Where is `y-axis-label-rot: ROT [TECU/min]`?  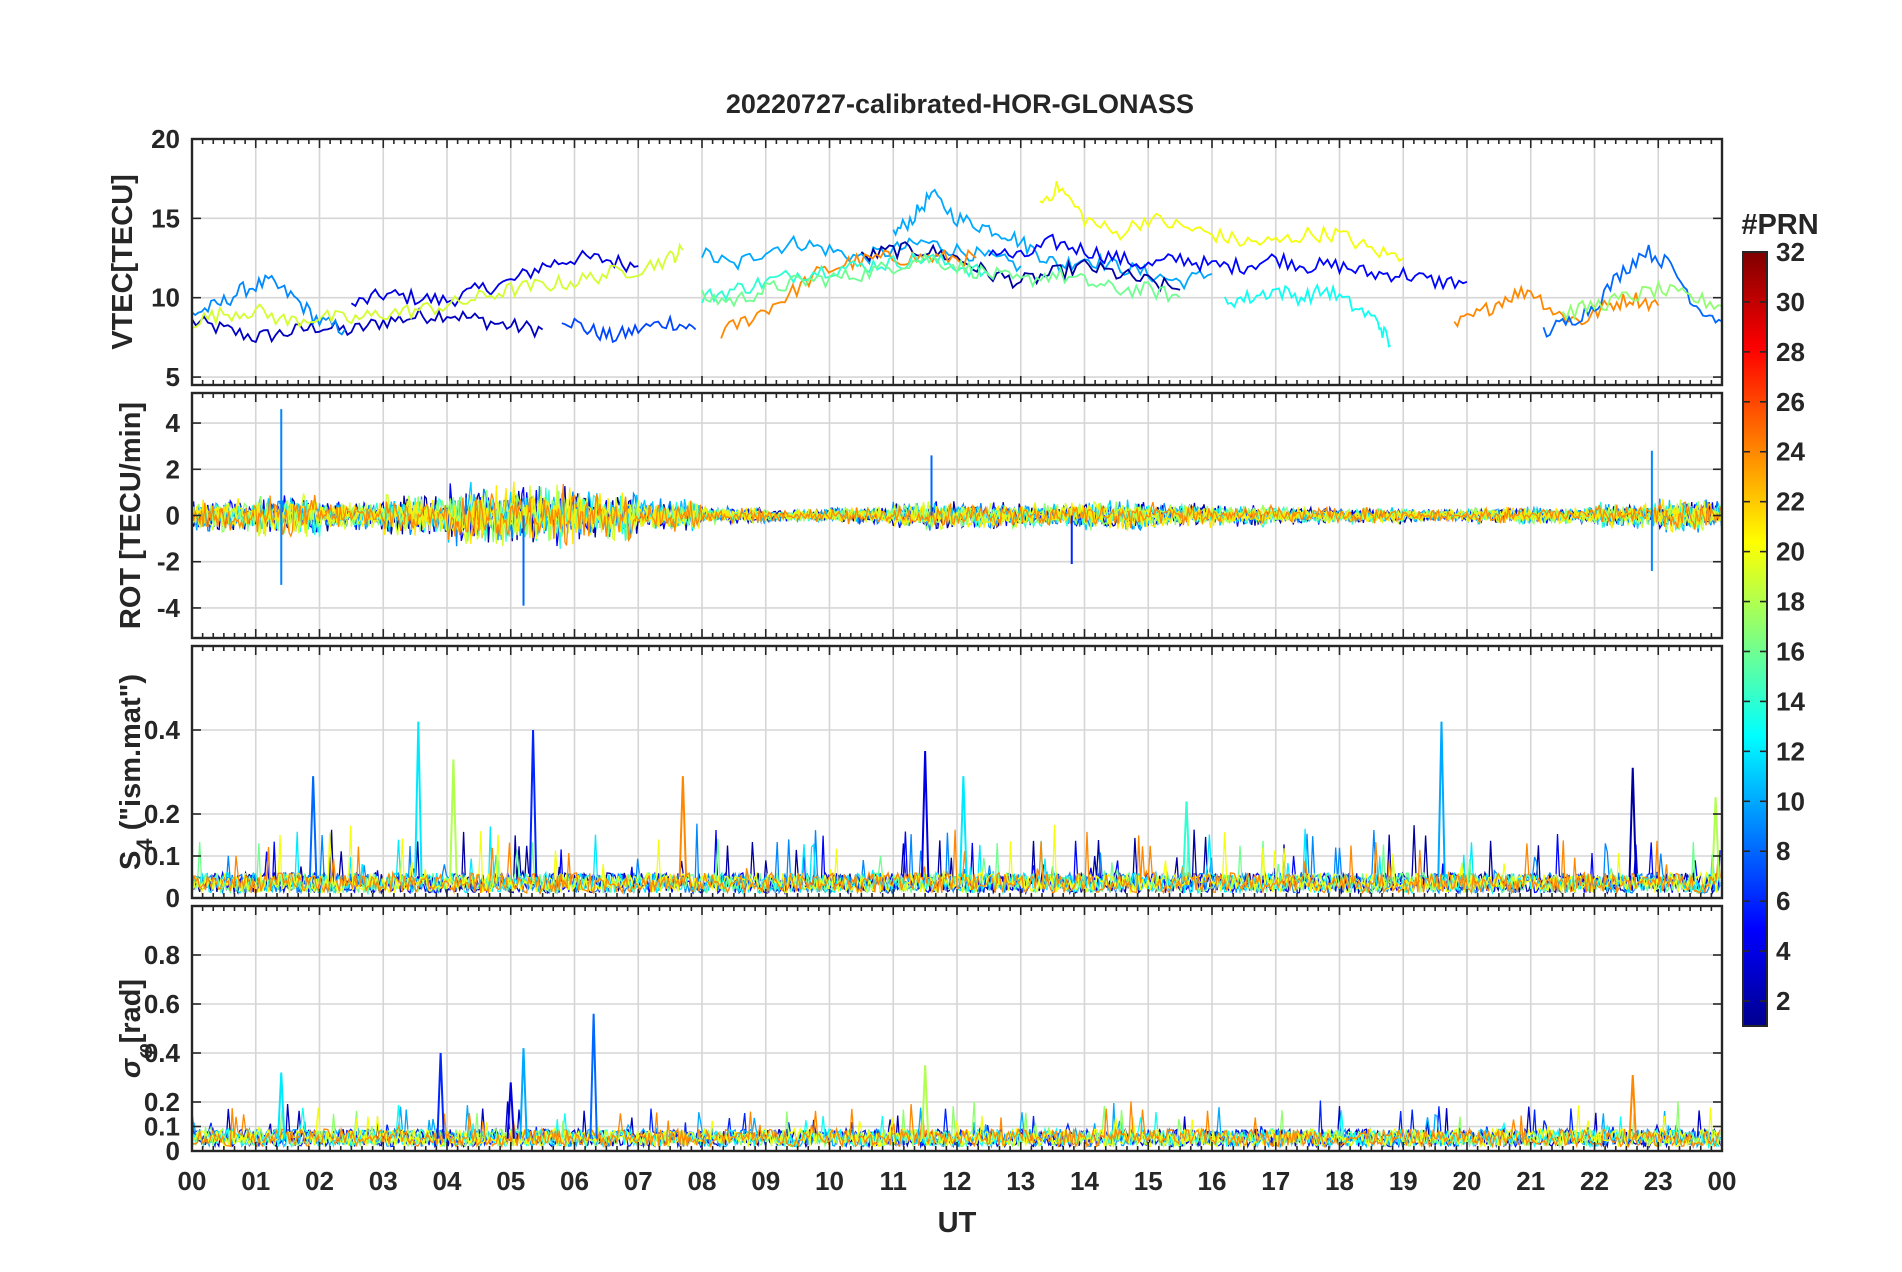
y-axis-label-rot: ROT [TECU/min] is located at coordinates (131, 515).